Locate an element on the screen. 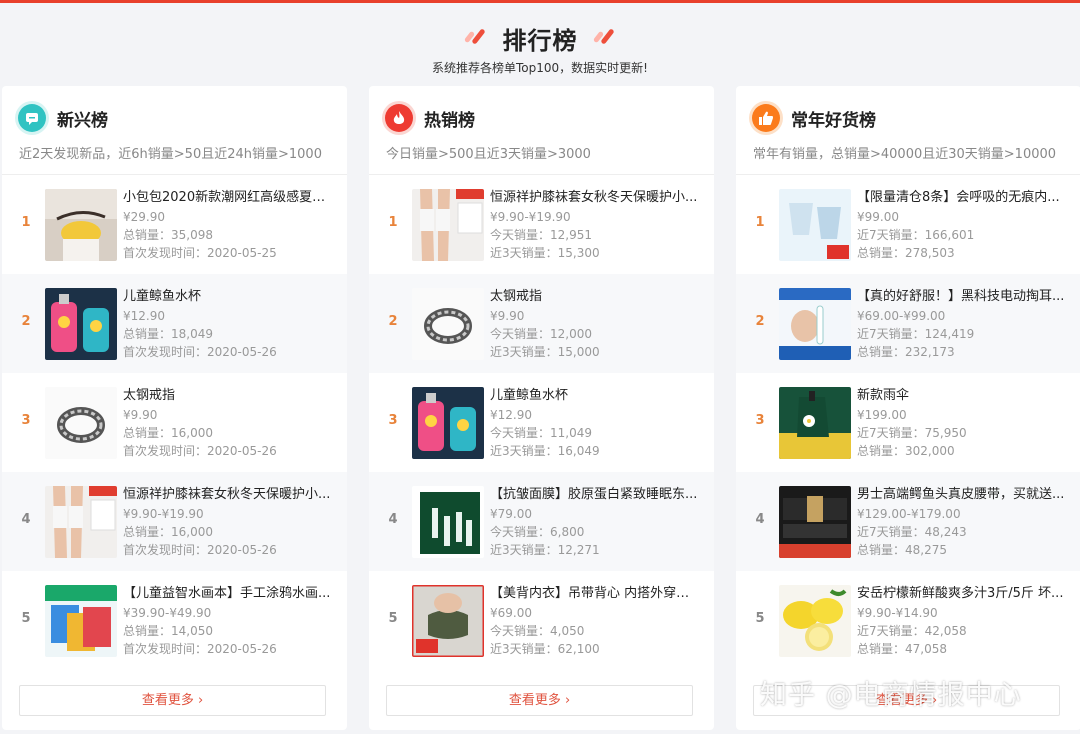 The image size is (1080, 734). rank-number: 5 is located at coordinates (393, 618).